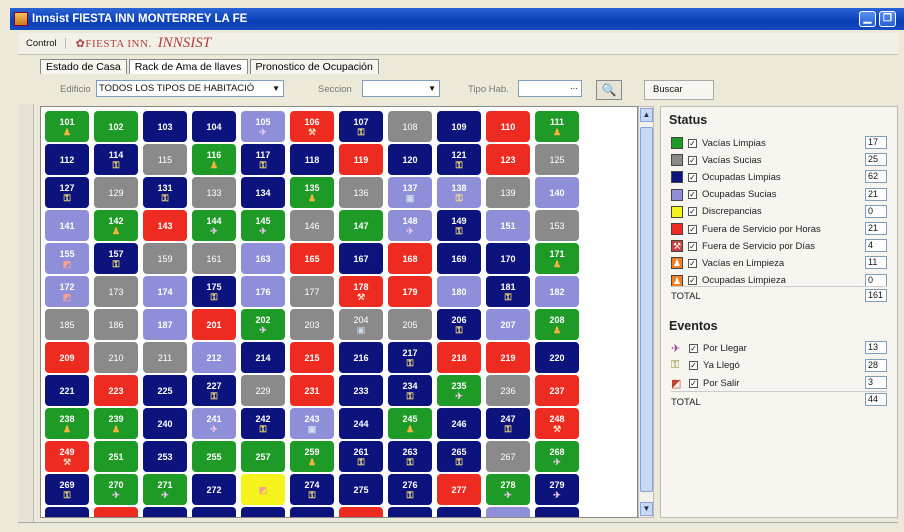 The height and width of the screenshot is (532, 904). Describe the element at coordinates (459, 489) in the screenshot. I see `room-cell: 277` at that location.